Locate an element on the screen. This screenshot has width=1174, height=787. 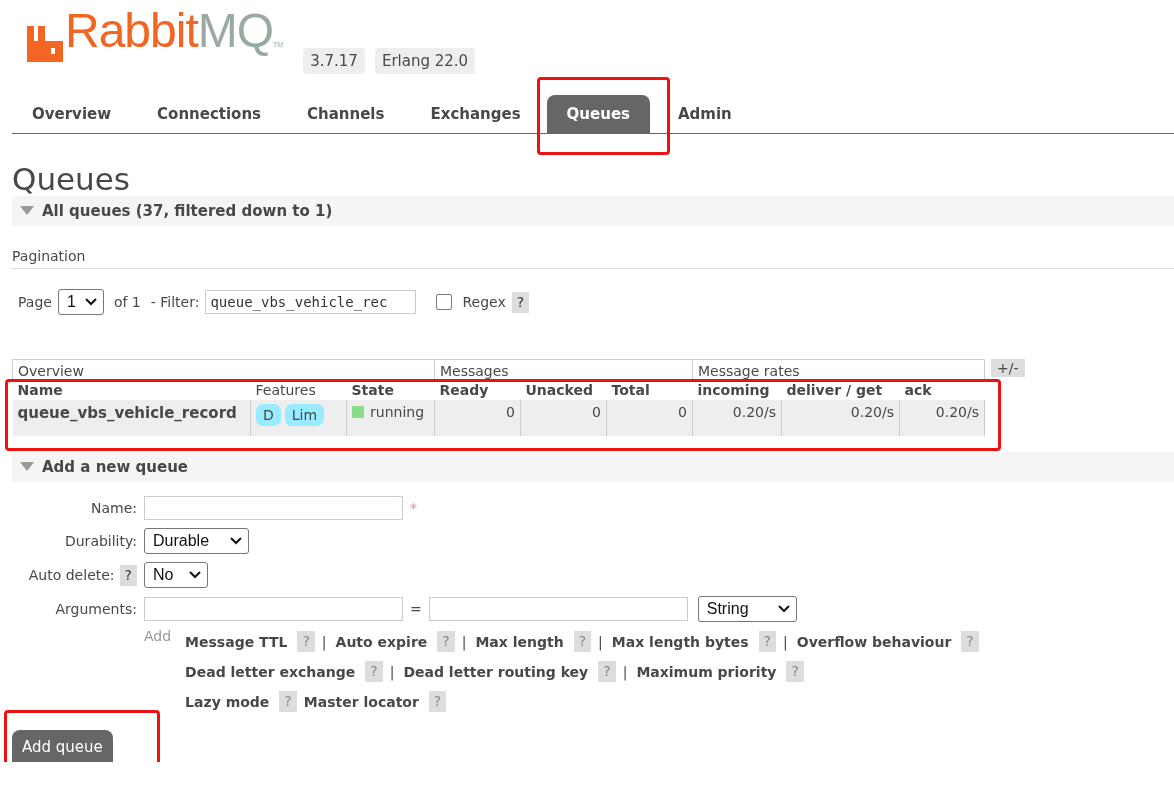
filter-label: - Filter: is located at coordinates (175, 302).